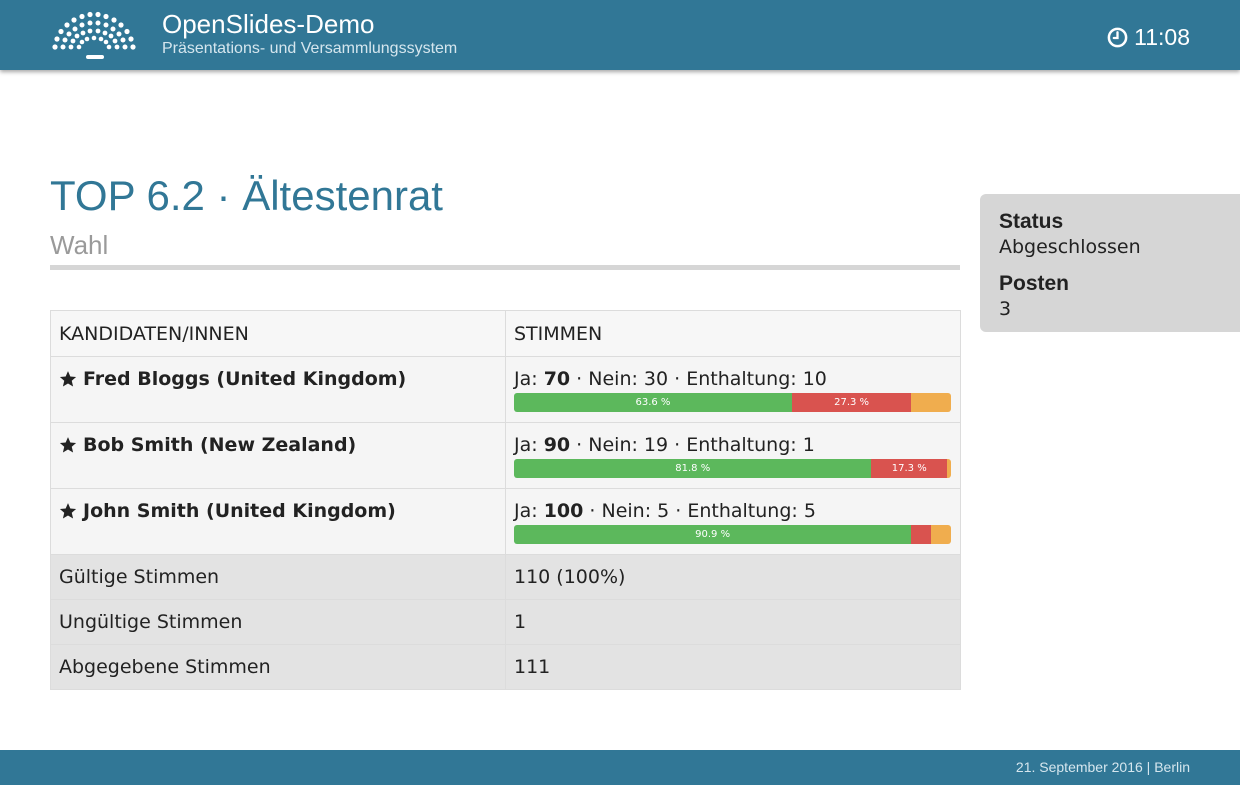  I want to click on votes-cell: Ja: 100 · Nein: 5 · Enthaltung: 5 90.9 %, so click(733, 521).